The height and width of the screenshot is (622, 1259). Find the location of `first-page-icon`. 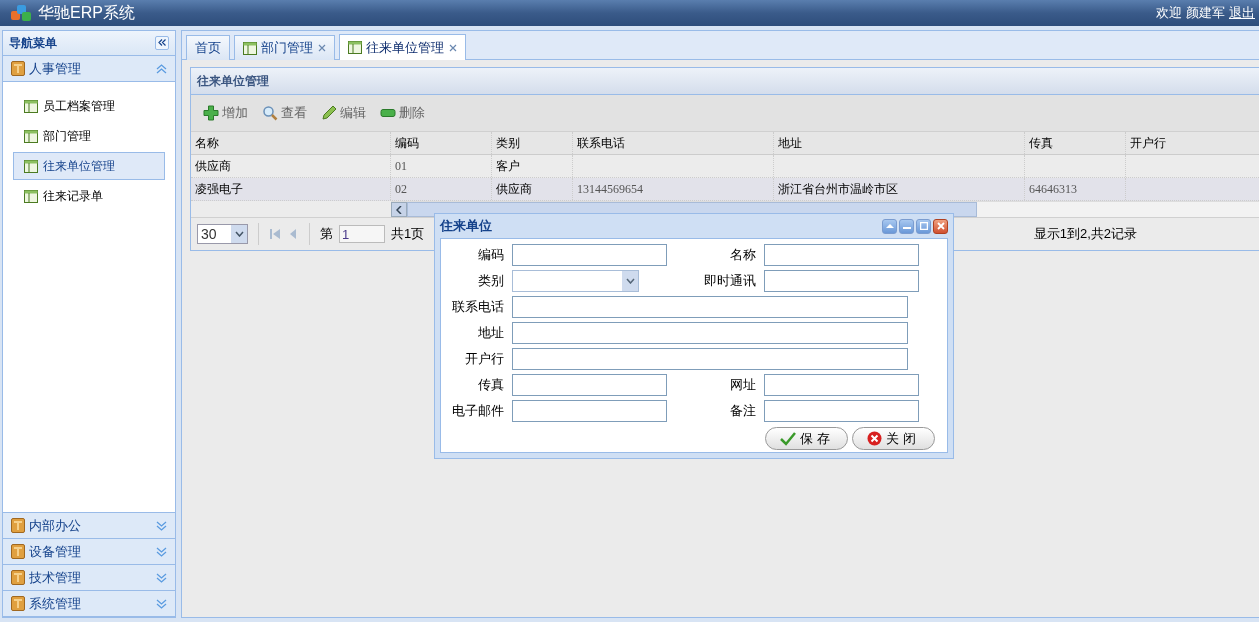

first-page-icon is located at coordinates (275, 234).